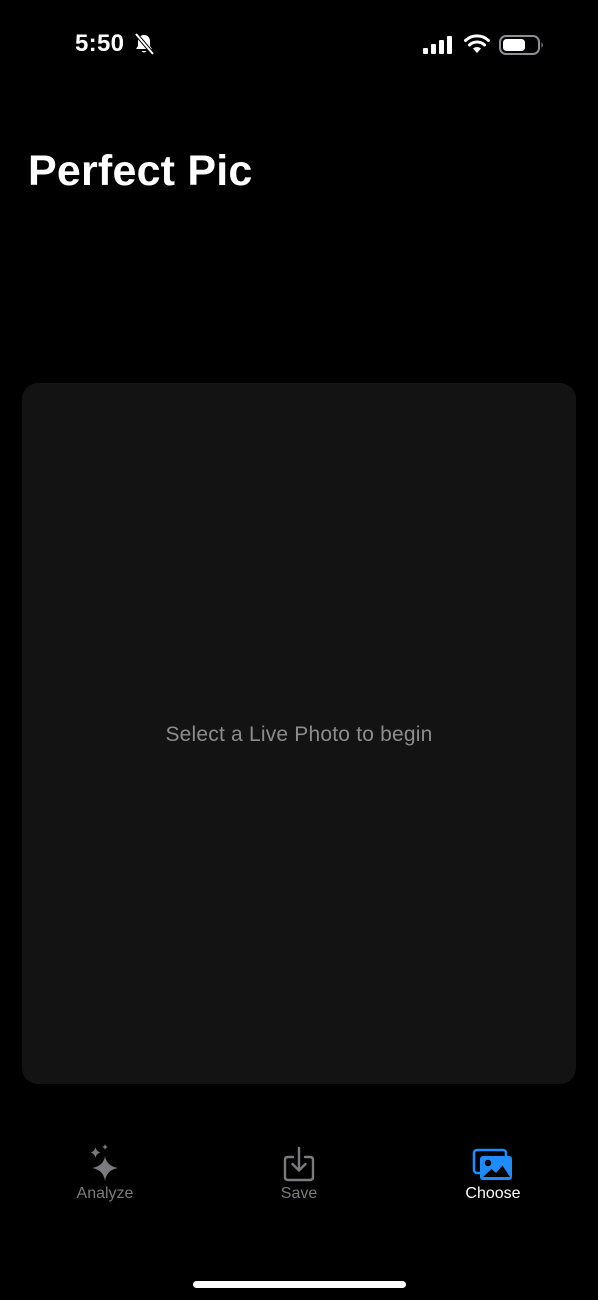 The width and height of the screenshot is (598, 1300). Describe the element at coordinates (299, 1164) in the screenshot. I see `download-tray-icon` at that location.